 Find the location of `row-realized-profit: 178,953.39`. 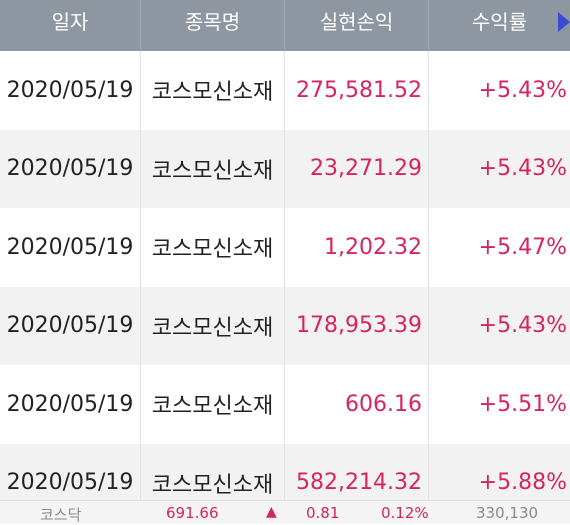

row-realized-profit: 178,953.39 is located at coordinates (357, 325).